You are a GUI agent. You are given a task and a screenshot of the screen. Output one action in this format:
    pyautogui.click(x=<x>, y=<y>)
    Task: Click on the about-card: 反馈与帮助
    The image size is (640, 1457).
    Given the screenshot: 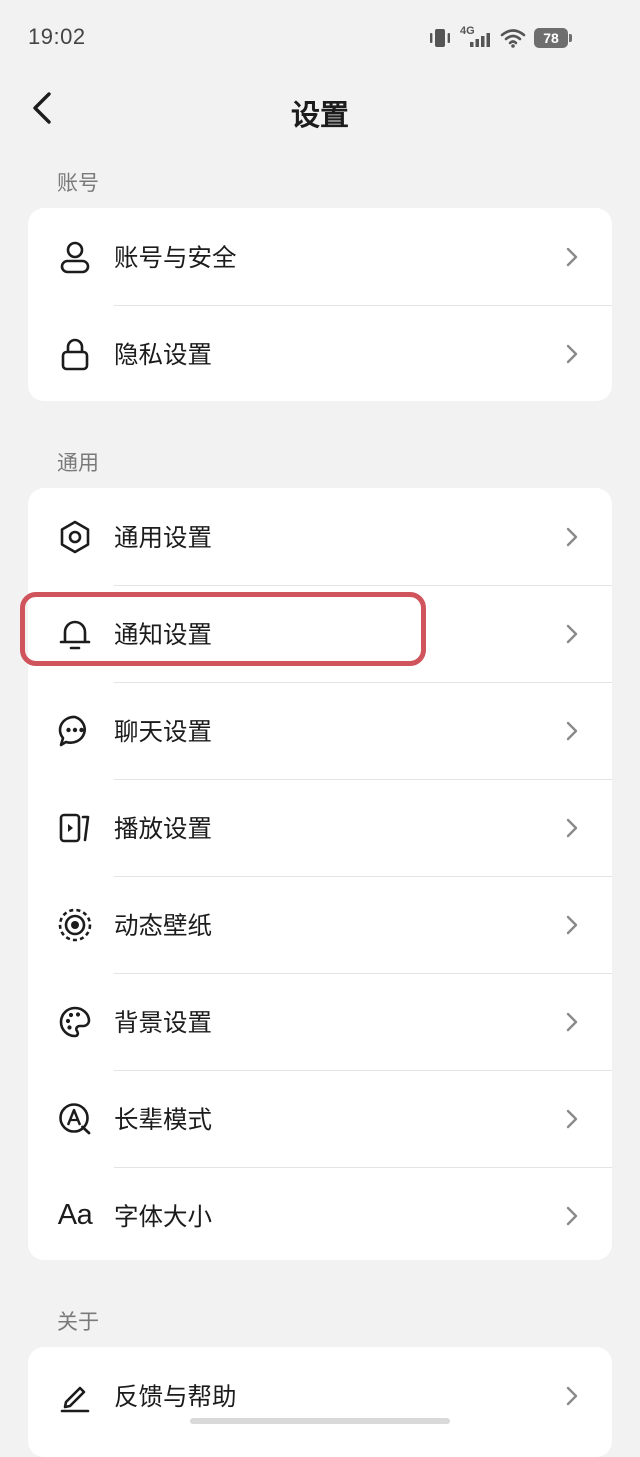 What is the action you would take?
    pyautogui.click(x=320, y=1402)
    